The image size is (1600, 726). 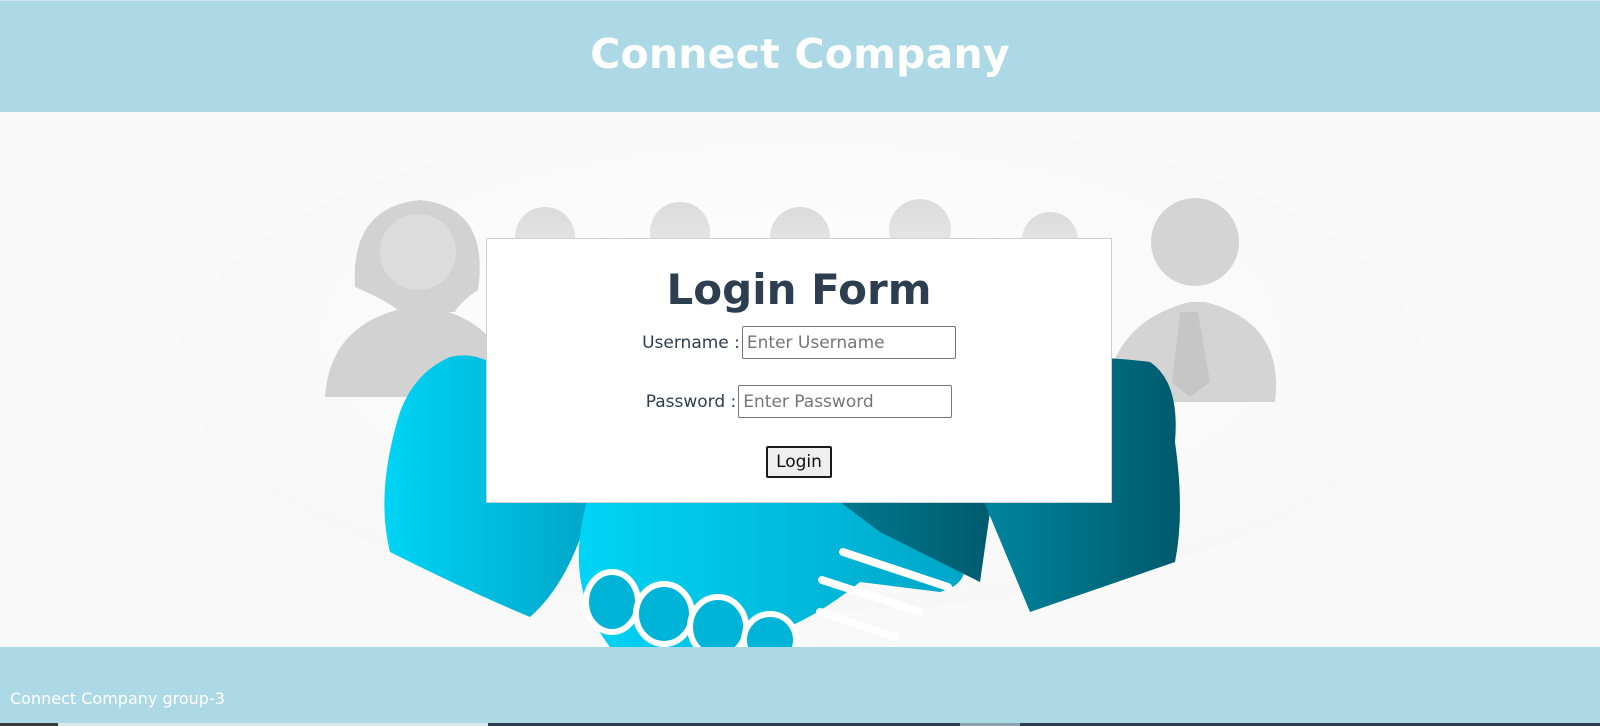 What do you see at coordinates (848, 342) in the screenshot?
I see `username-input` at bounding box center [848, 342].